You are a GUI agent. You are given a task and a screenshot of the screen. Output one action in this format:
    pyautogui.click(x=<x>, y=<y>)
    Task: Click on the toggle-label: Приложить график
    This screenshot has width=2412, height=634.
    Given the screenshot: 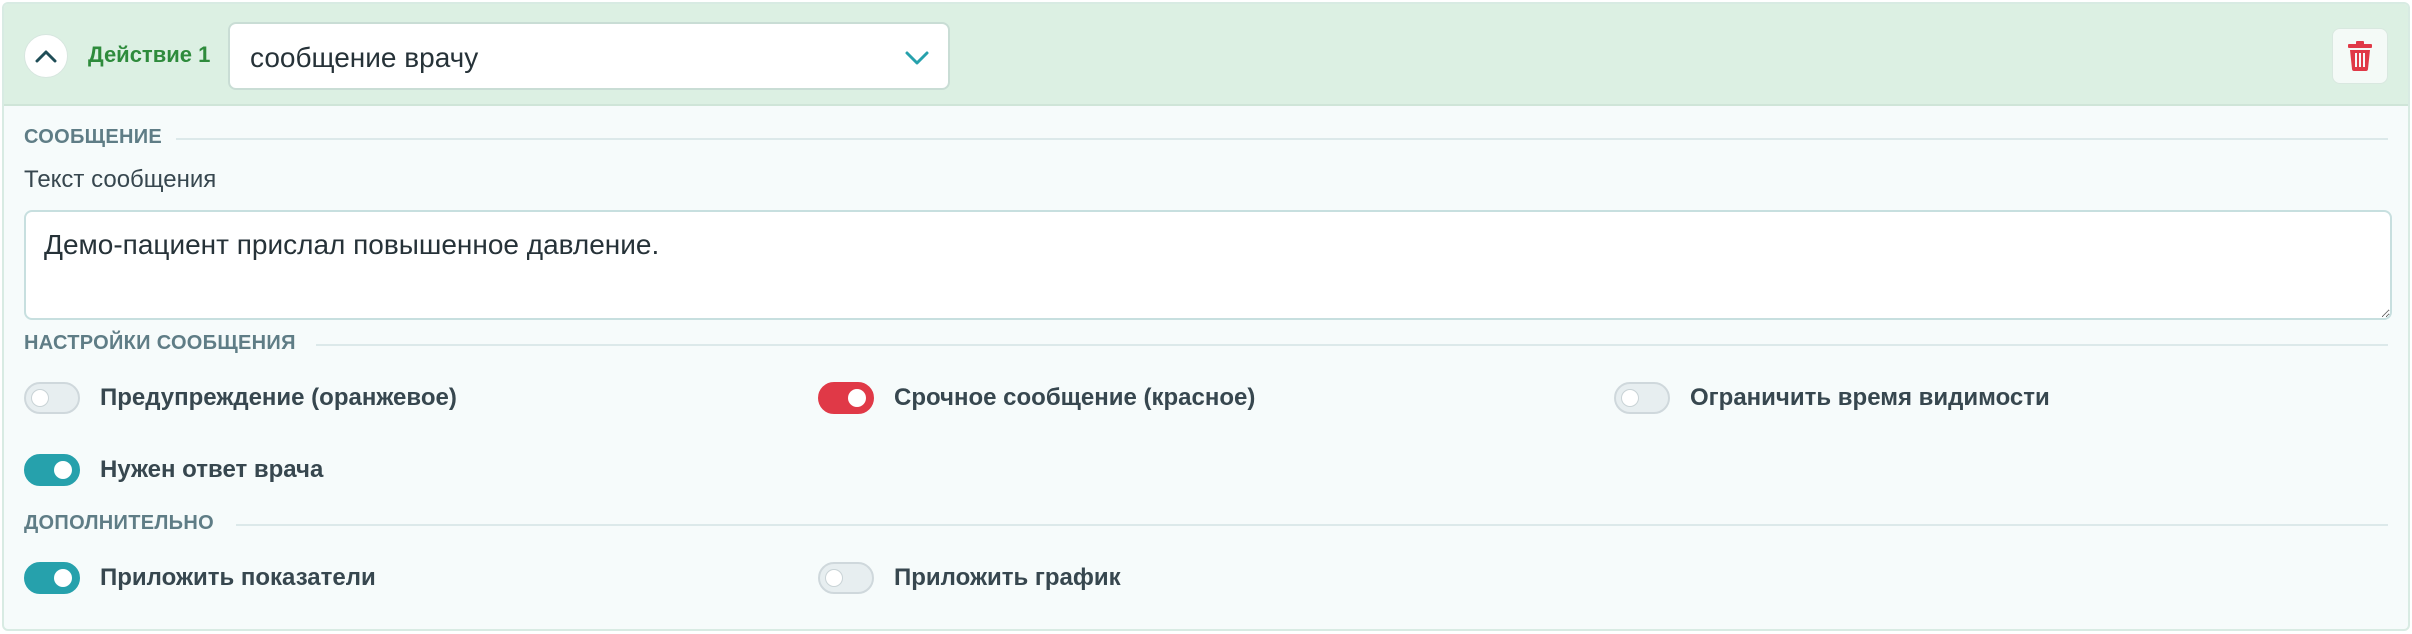 What is the action you would take?
    pyautogui.click(x=1007, y=577)
    